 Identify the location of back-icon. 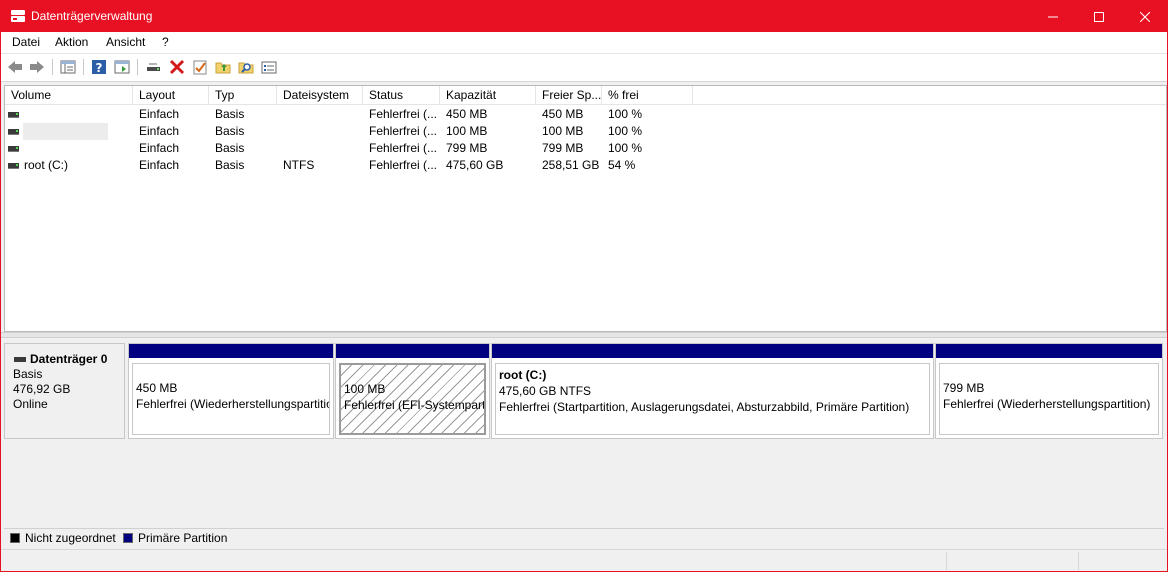
(15, 67).